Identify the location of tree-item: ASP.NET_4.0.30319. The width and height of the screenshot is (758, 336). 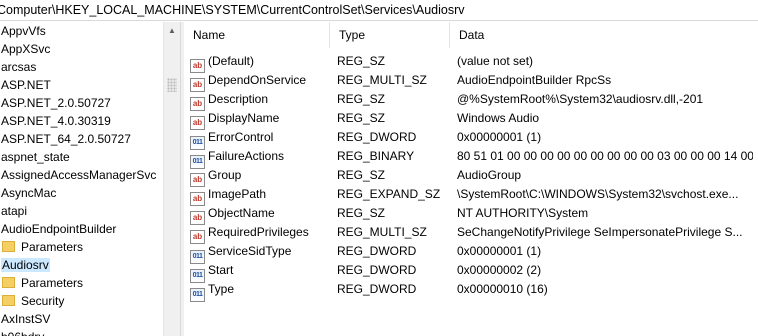
(56, 121).